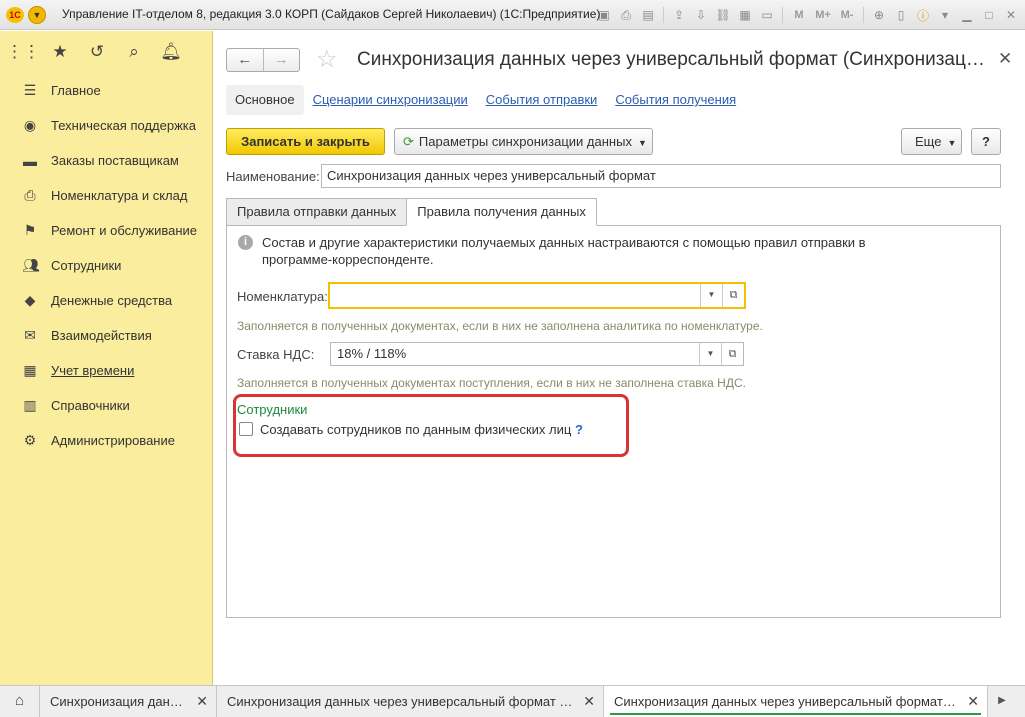 The width and height of the screenshot is (1025, 717). I want to click on sidebar-toolbar: ⋮⋮ ★ ↺ ⌕ 🔔︎, so click(106, 52).